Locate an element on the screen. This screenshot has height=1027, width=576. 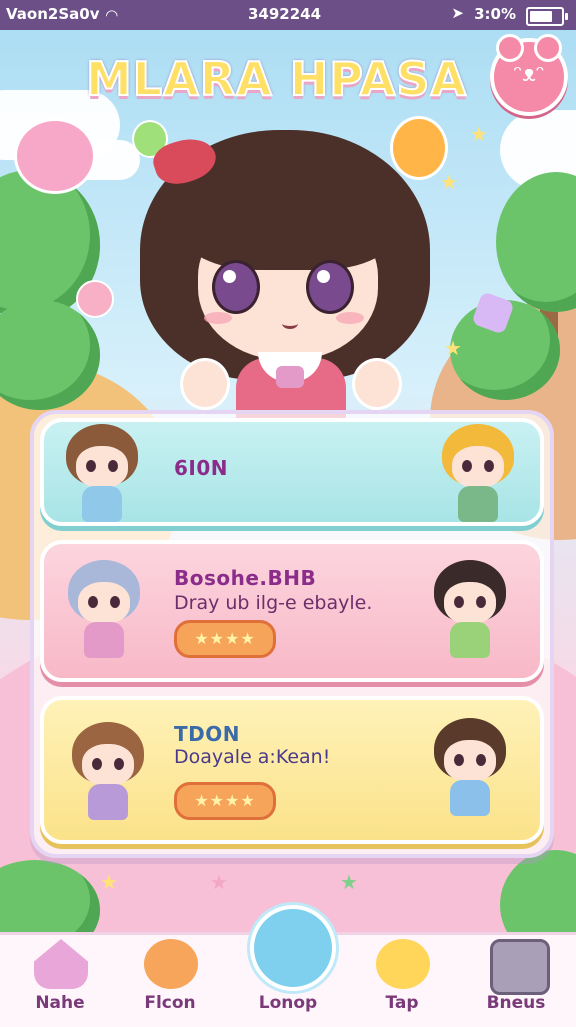
card-subtitle: Dray ub ilg-e ebayle. is located at coordinates (273, 603).